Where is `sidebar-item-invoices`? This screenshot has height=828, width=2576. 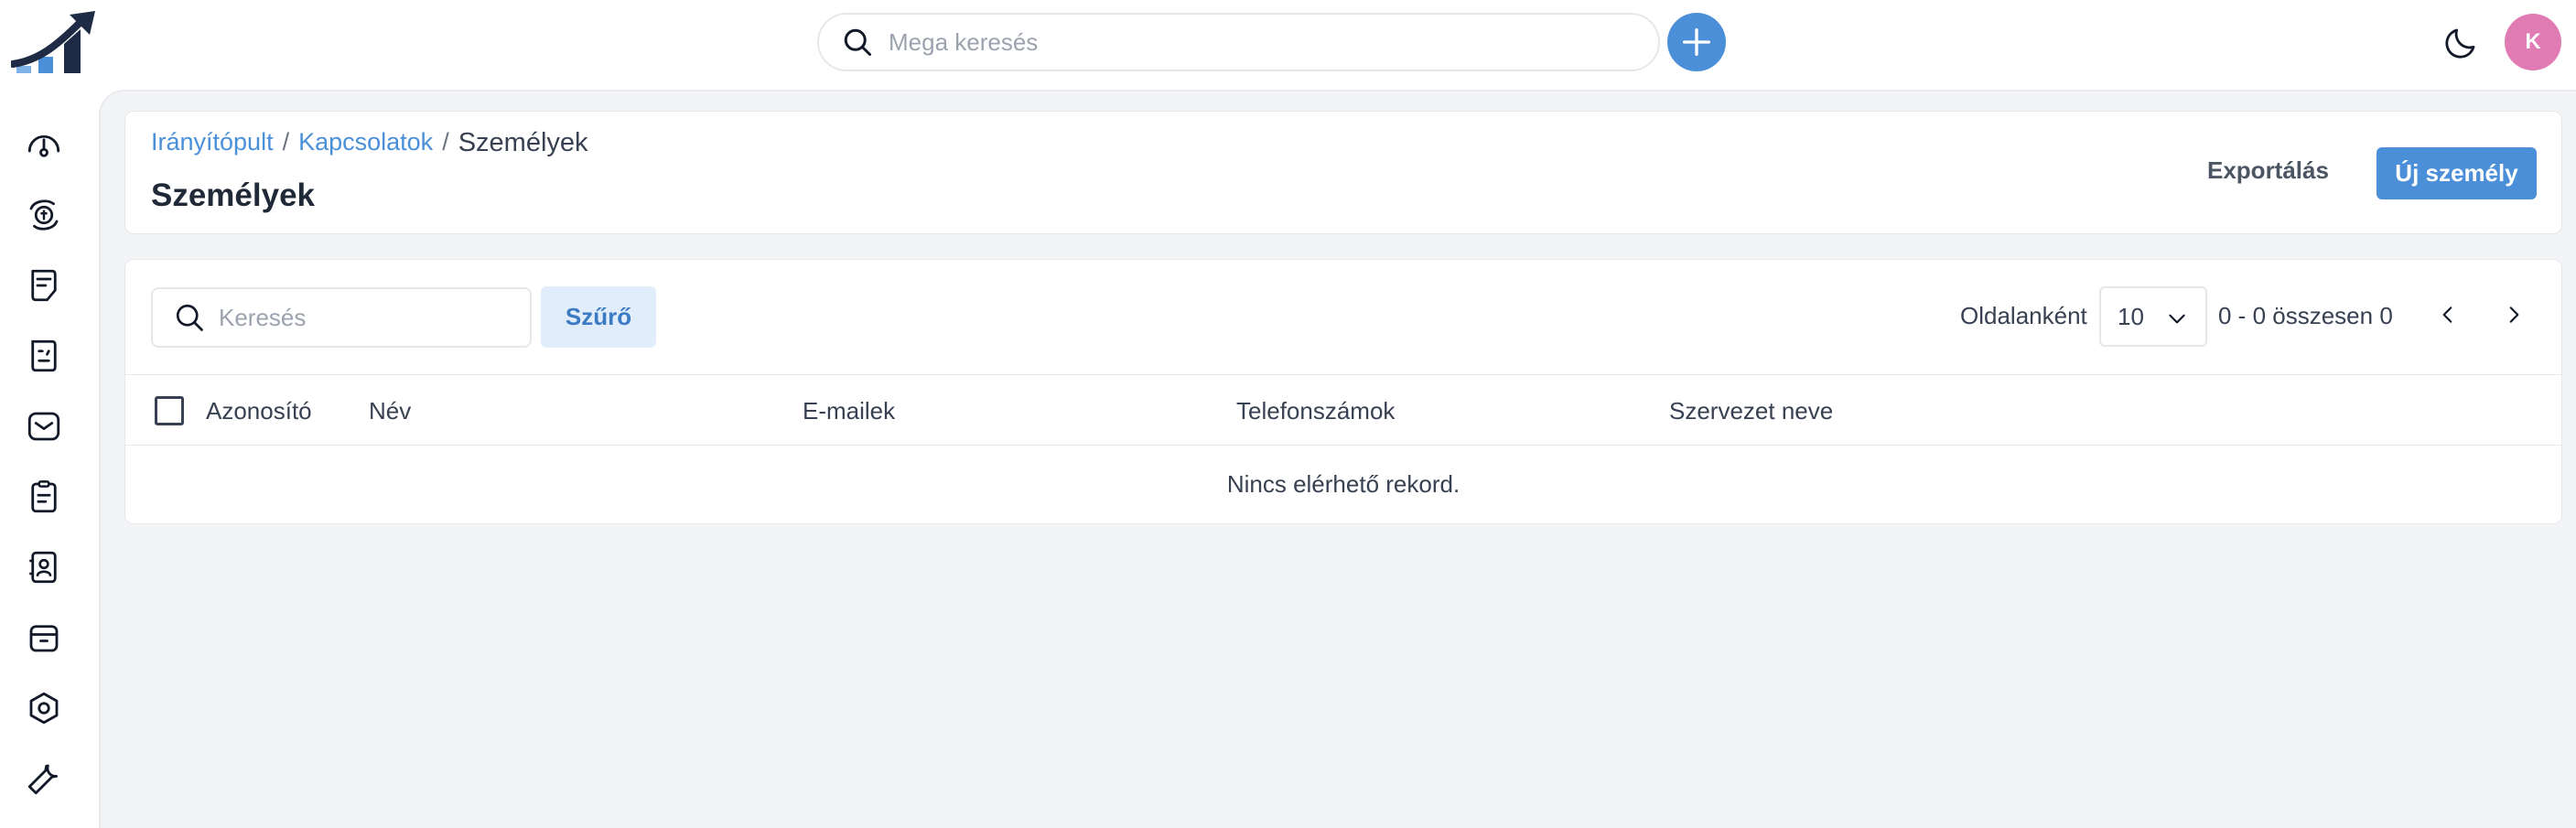 sidebar-item-invoices is located at coordinates (44, 356).